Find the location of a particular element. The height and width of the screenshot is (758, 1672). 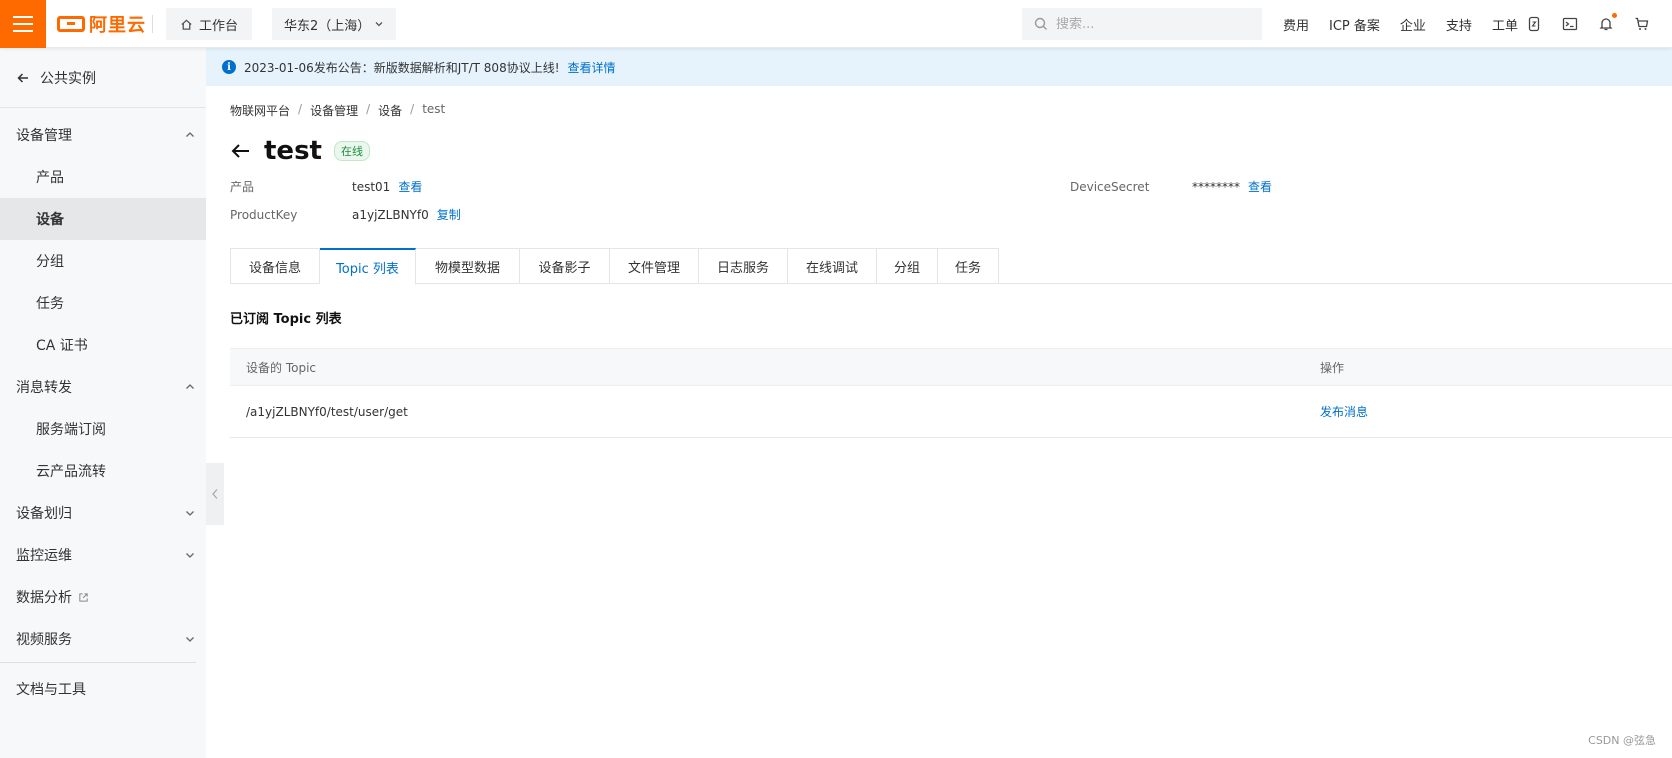

sidebar-item-cloud-flow: 云产品流转 is located at coordinates (103, 471).